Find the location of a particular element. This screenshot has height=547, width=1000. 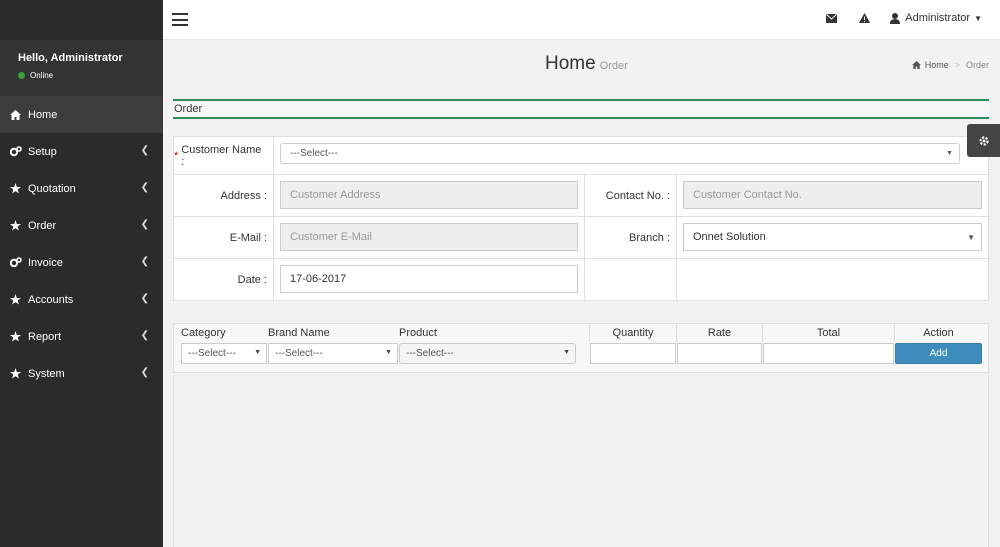

sidebar-item-accounts: Accounts ❮ is located at coordinates (81, 299).